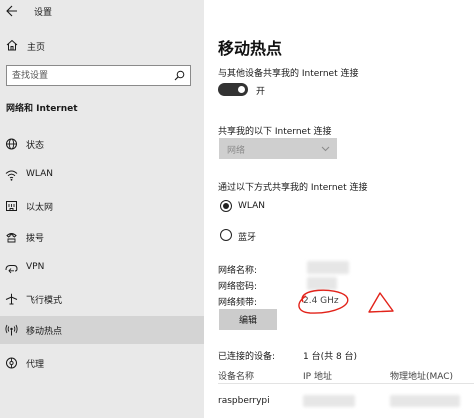 Image resolution: width=474 pixels, height=418 pixels. Describe the element at coordinates (36, 48) in the screenshot. I see `home-label: 主页` at that location.